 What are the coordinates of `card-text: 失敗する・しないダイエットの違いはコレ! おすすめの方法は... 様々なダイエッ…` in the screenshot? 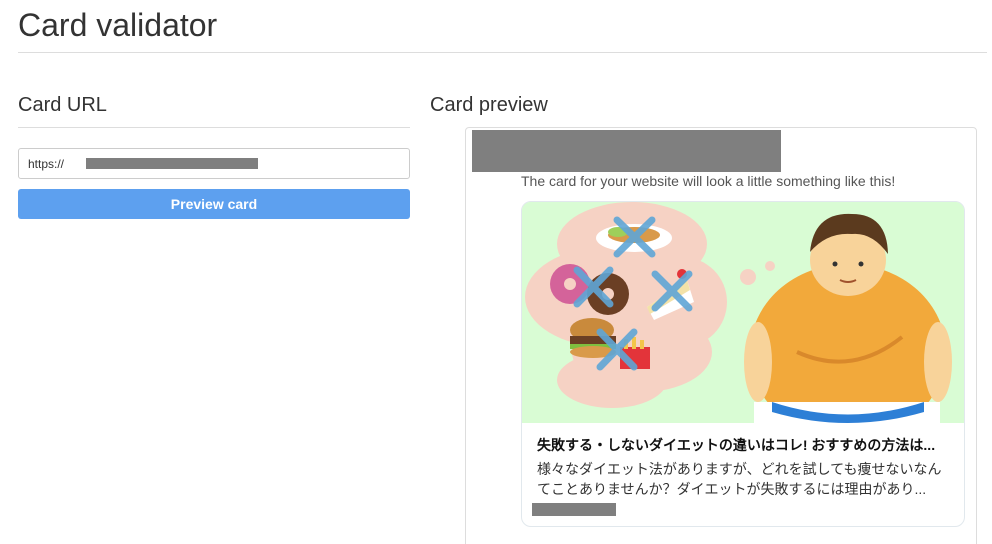 It's located at (744, 467).